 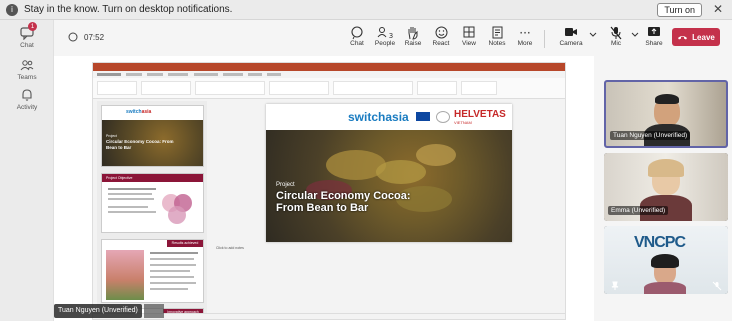 I want to click on react-button: React, so click(x=441, y=36).